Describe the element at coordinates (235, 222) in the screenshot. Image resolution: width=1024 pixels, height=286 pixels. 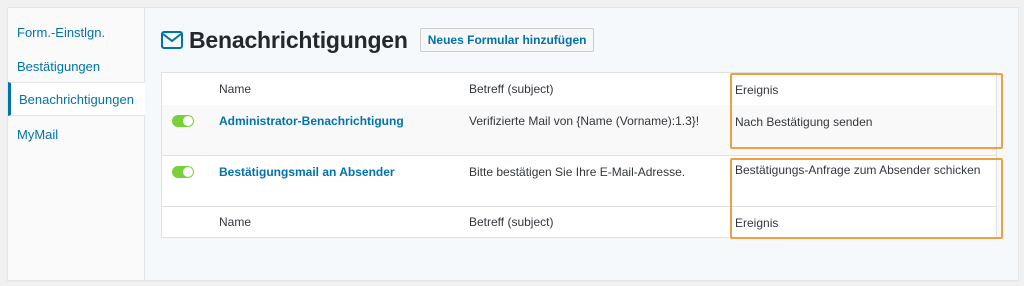
I see `column-footer-name: Name` at that location.